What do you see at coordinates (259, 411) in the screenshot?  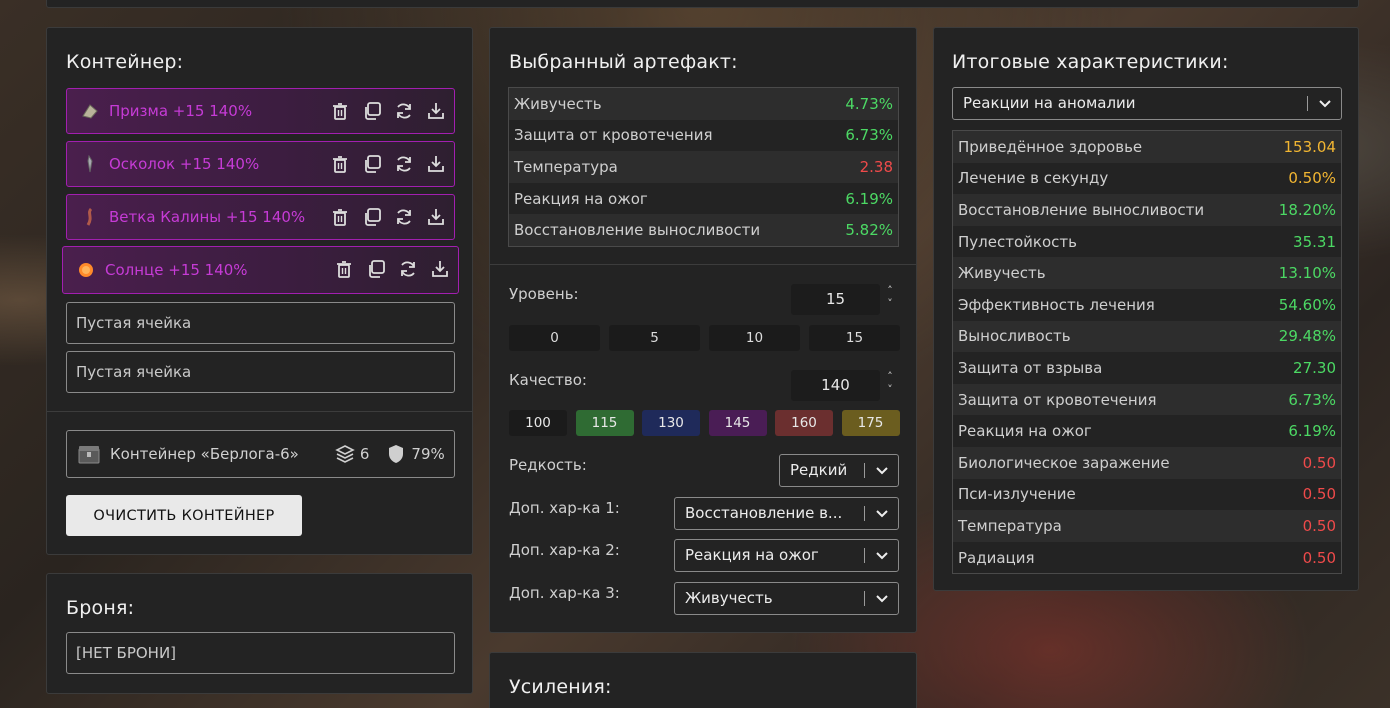 I see `divider` at bounding box center [259, 411].